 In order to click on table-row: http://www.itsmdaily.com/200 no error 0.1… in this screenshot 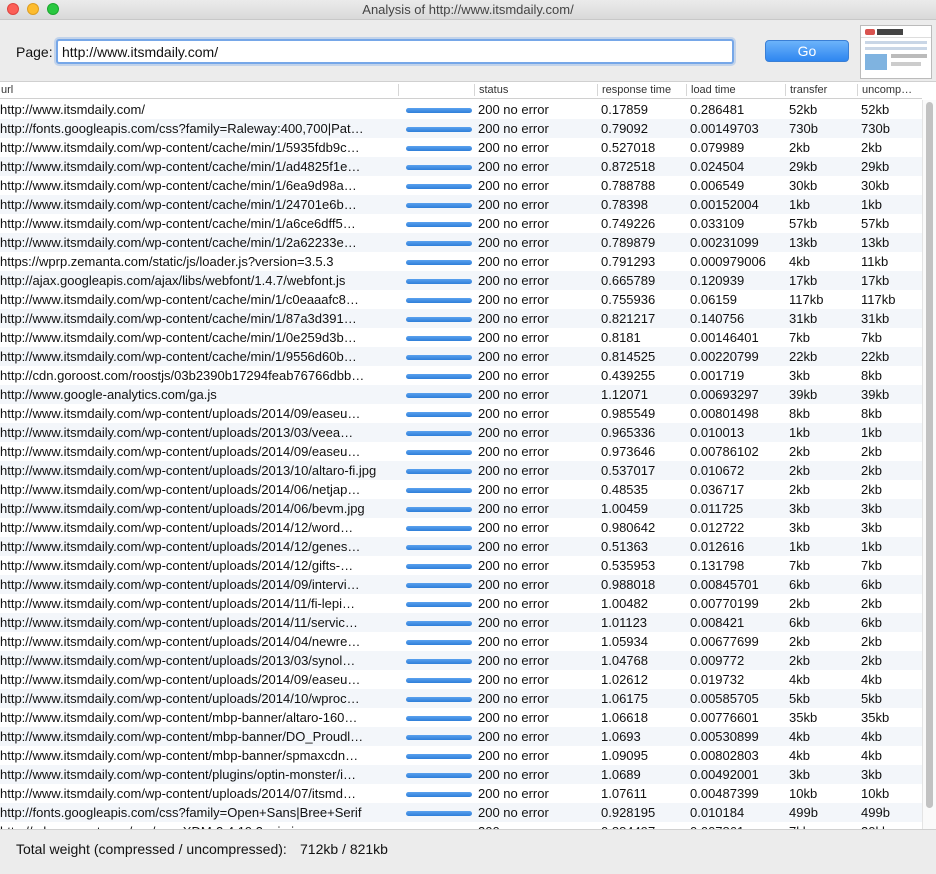, I will do `click(461, 109)`.